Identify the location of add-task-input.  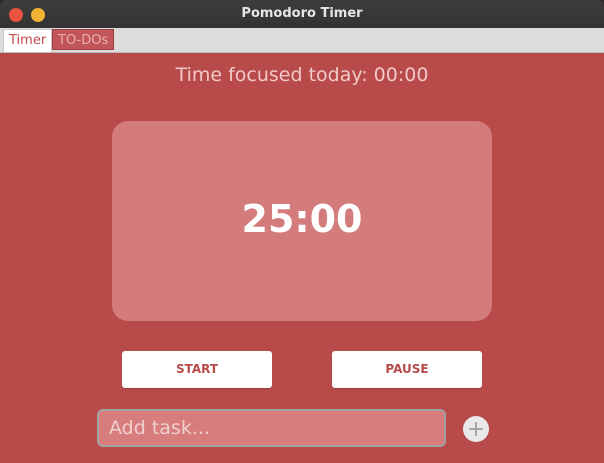
(271, 428).